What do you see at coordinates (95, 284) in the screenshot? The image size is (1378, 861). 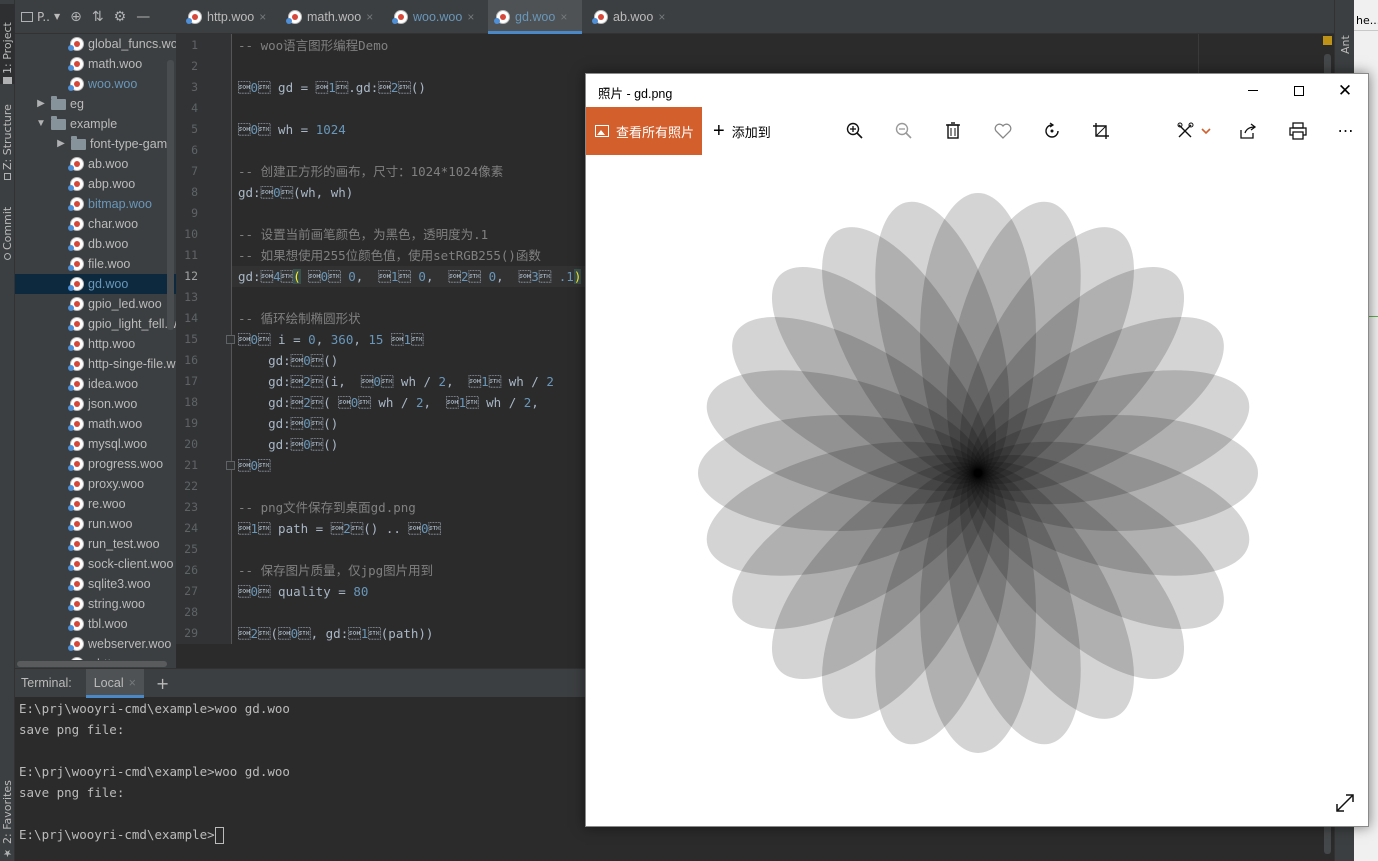 I see `tree-file: gd.woo` at bounding box center [95, 284].